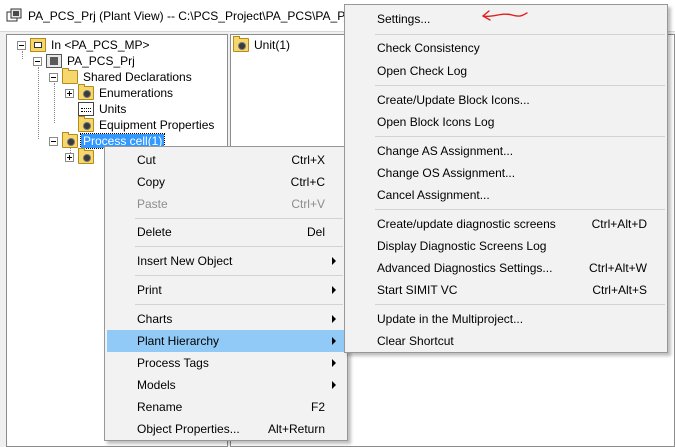 This screenshot has width=675, height=447. Describe the element at coordinates (506, 341) in the screenshot. I see `menu-item-clear-shortcut: Clear Shortcut` at that location.